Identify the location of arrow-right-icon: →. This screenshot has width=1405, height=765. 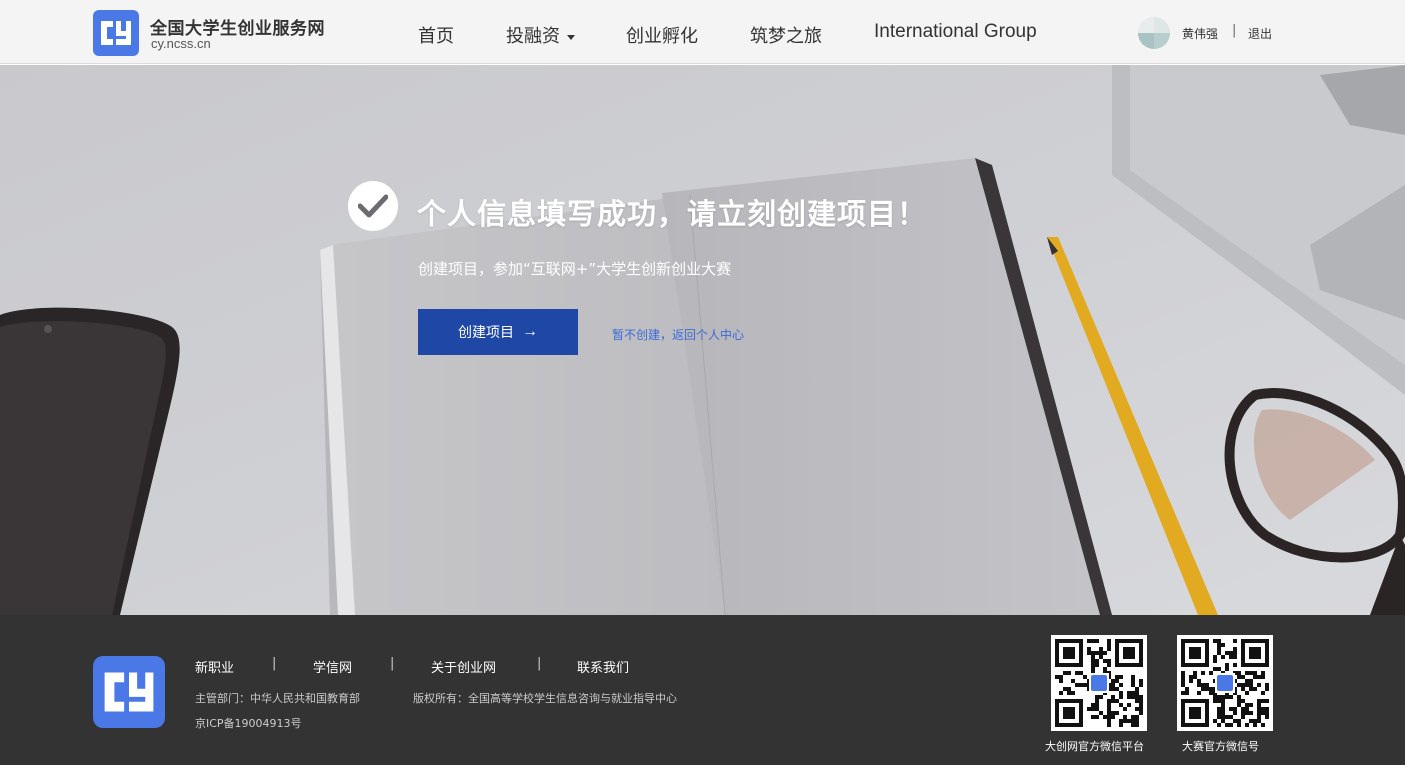
(530, 331).